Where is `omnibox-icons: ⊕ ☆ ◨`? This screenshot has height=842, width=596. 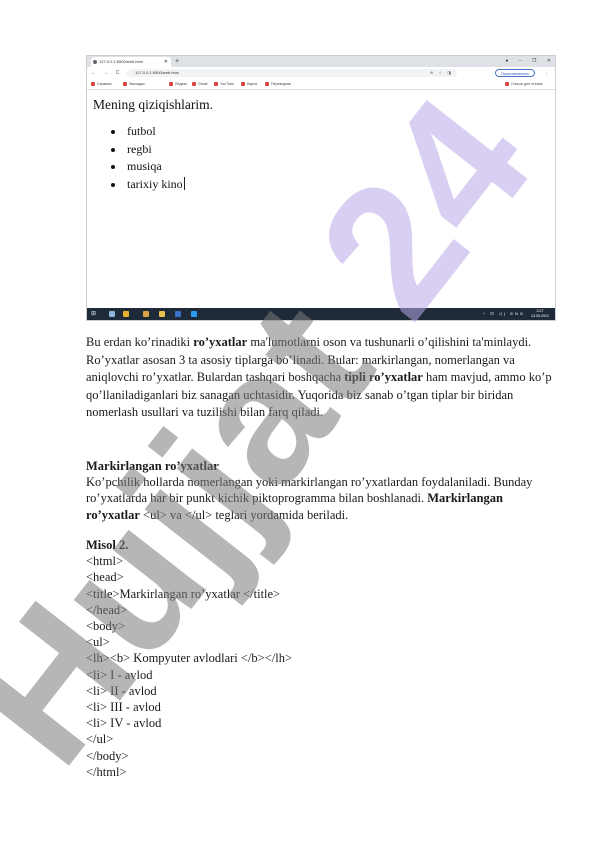 omnibox-icons: ⊕ ☆ ◨ is located at coordinates (441, 73).